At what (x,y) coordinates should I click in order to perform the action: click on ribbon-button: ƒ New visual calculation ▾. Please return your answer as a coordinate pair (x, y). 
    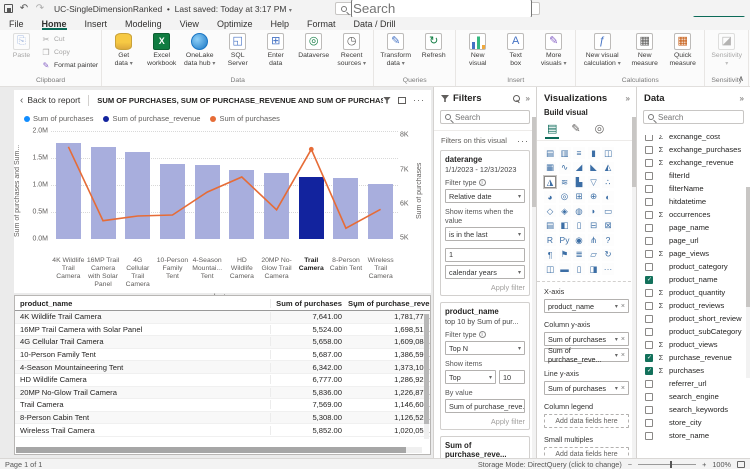
    Looking at the image, I should click on (602, 50).